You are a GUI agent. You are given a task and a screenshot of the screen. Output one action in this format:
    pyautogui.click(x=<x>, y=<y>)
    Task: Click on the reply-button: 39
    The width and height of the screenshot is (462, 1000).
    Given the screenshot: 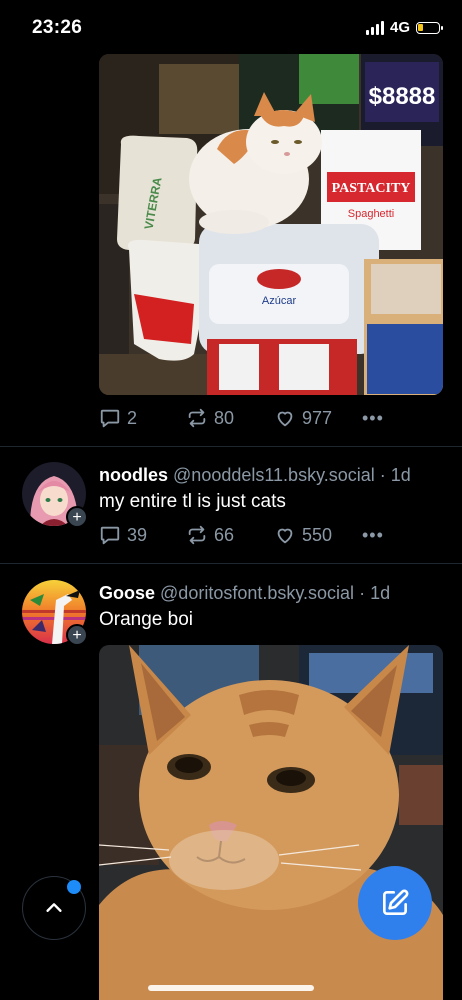 What is the action you would take?
    pyautogui.click(x=123, y=535)
    